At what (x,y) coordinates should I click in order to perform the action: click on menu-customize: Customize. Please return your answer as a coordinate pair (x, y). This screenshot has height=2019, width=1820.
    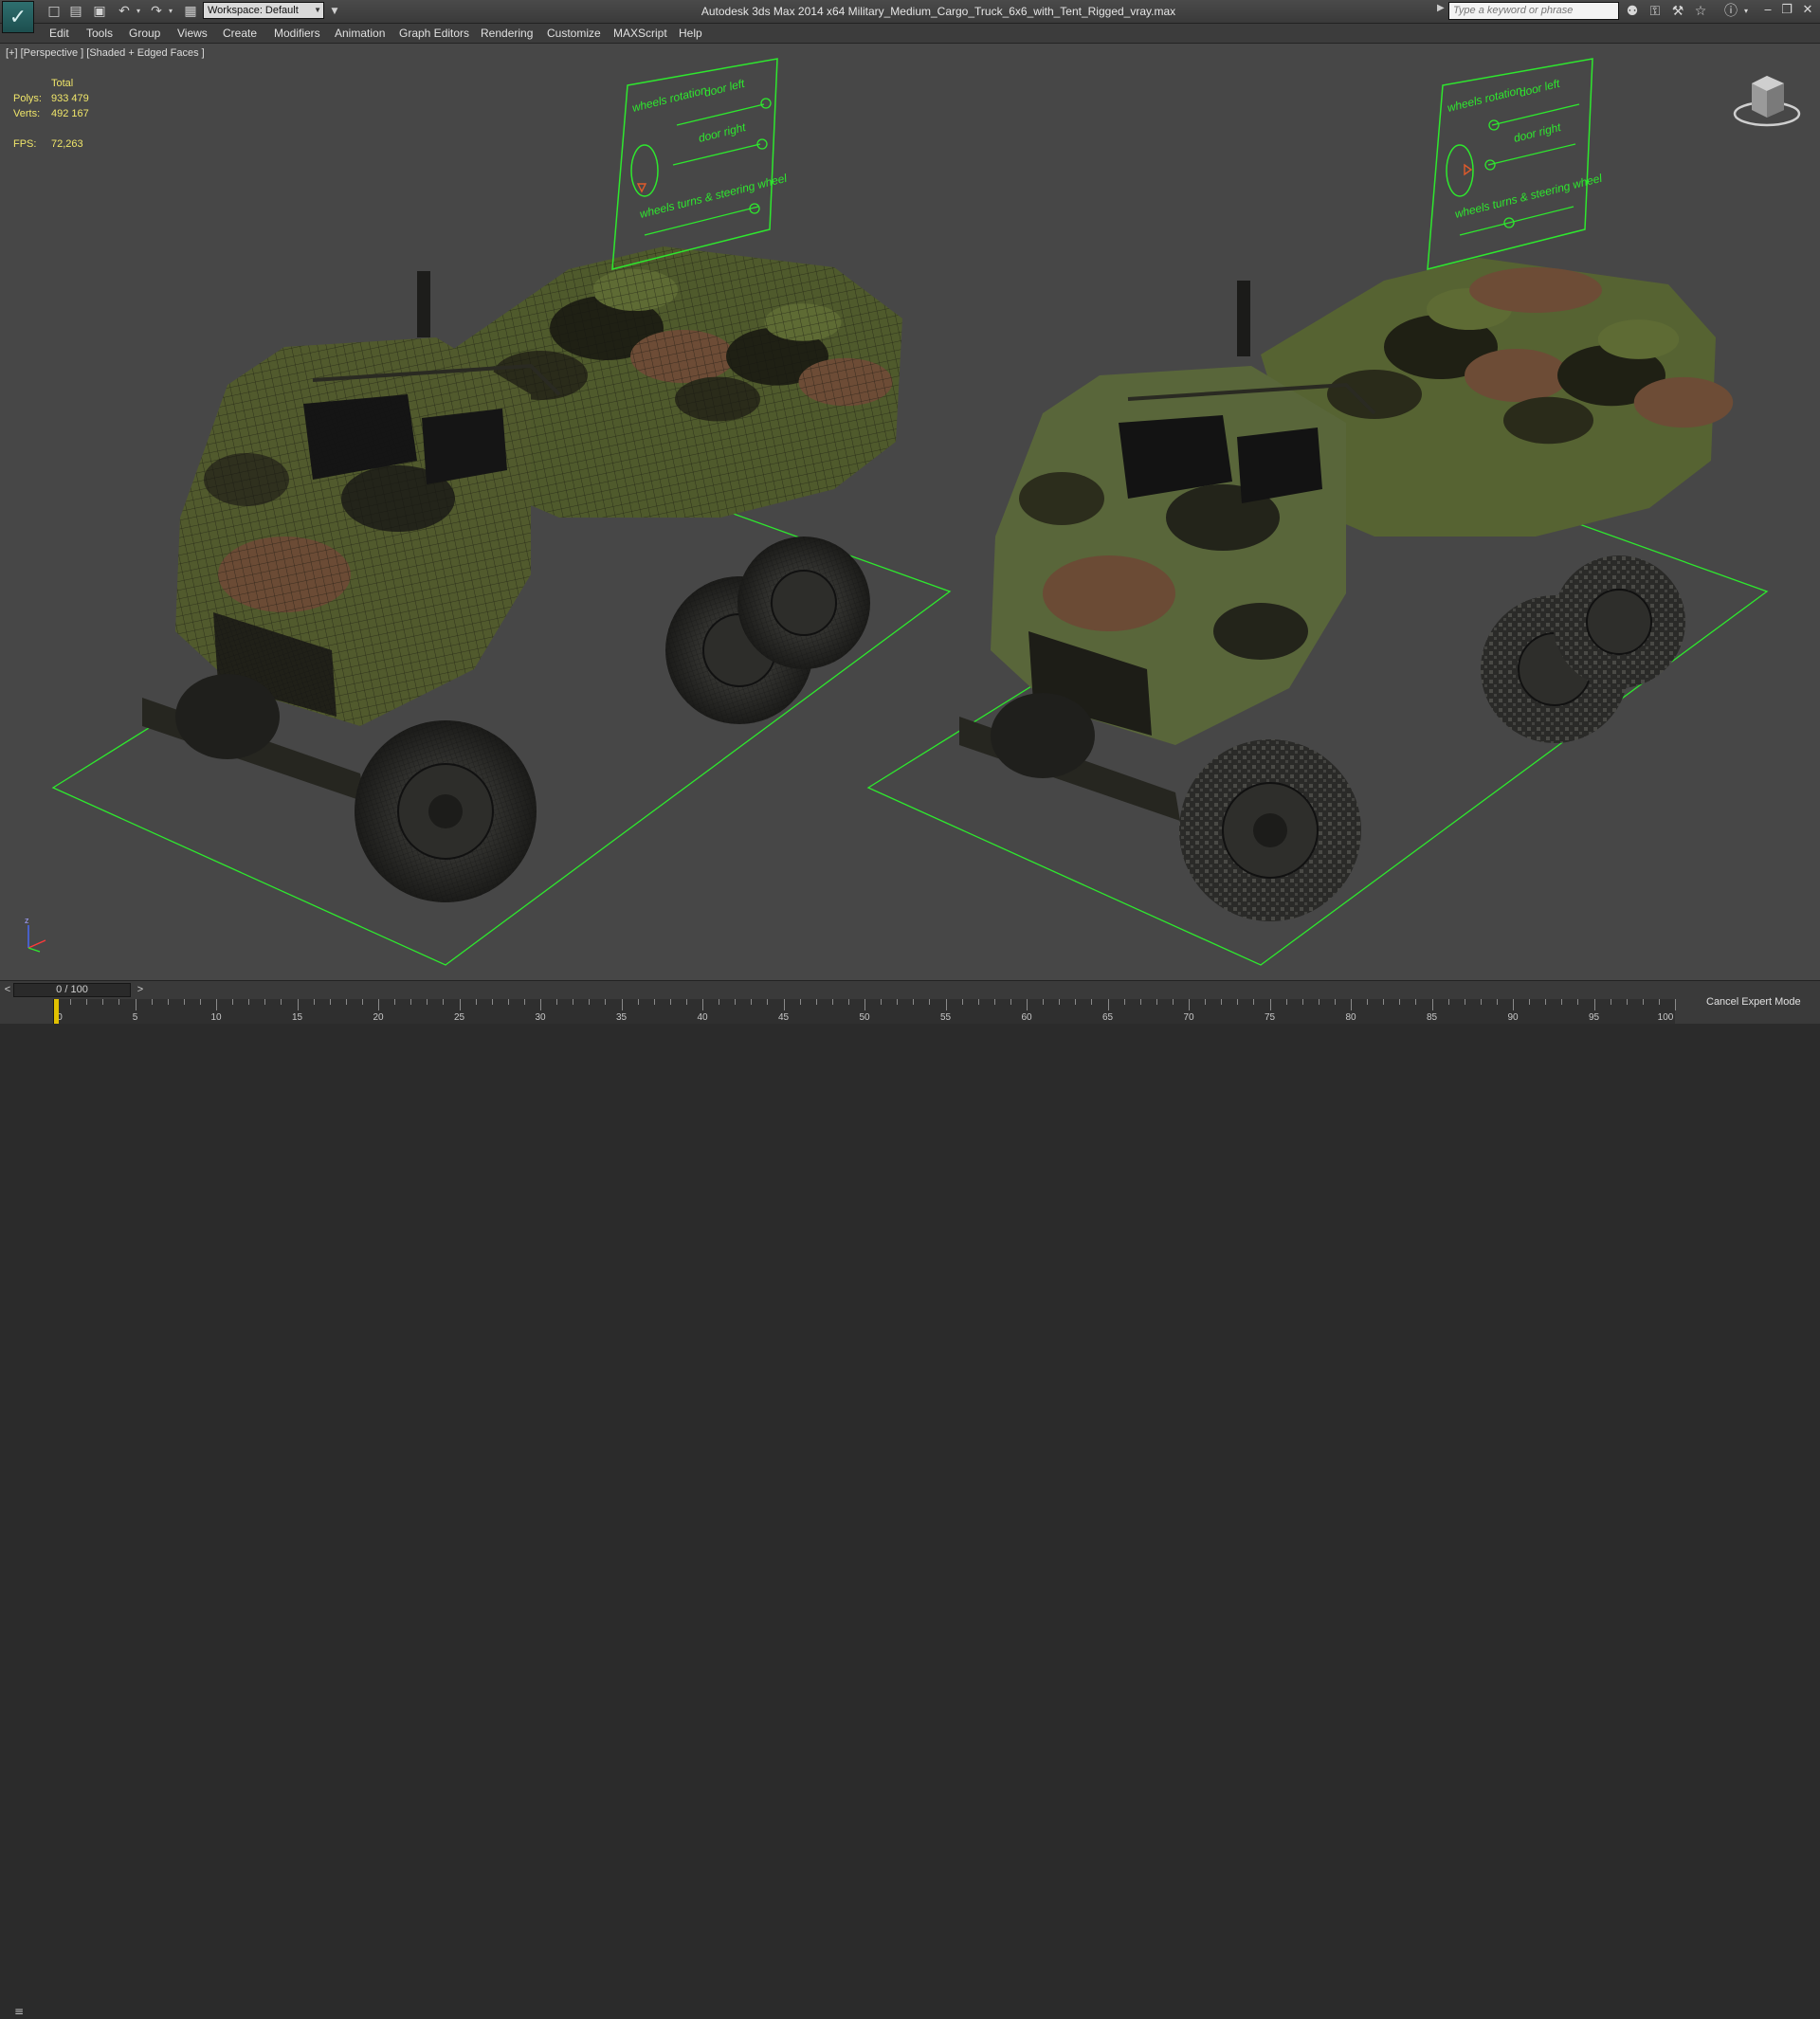
    Looking at the image, I should click on (574, 33).